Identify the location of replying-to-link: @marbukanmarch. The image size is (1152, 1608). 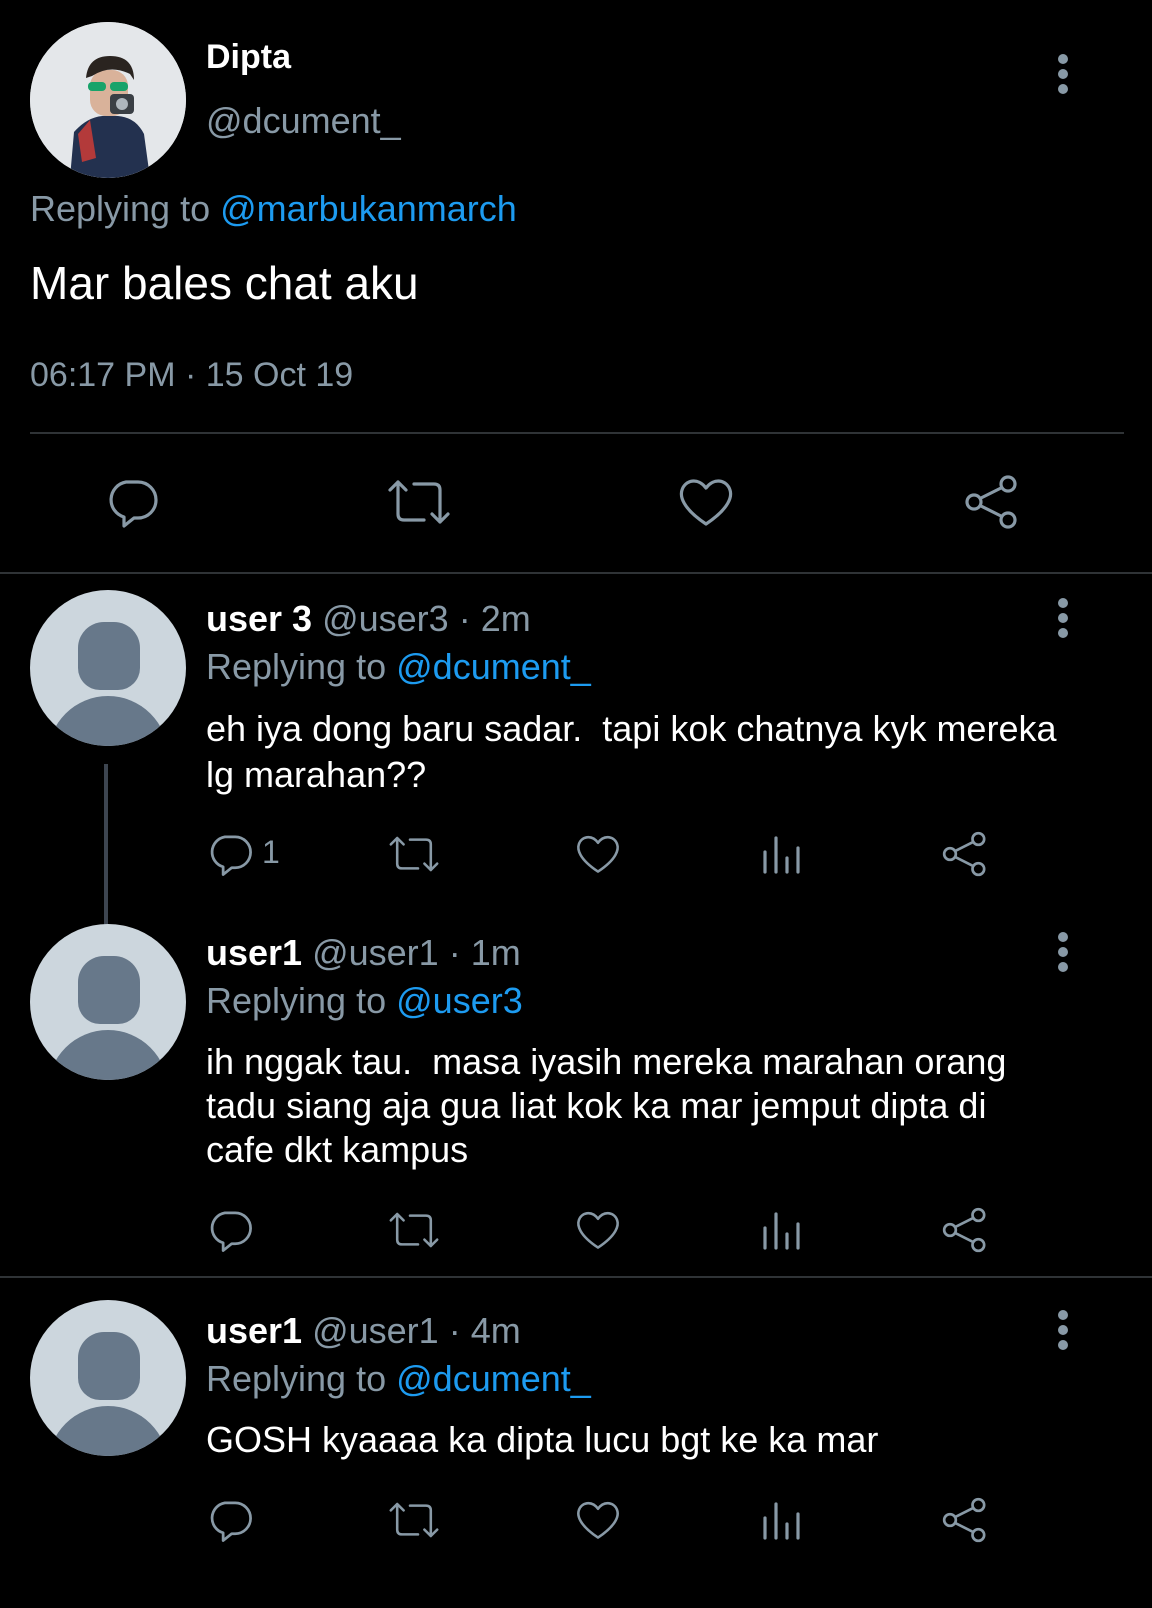
(368, 208).